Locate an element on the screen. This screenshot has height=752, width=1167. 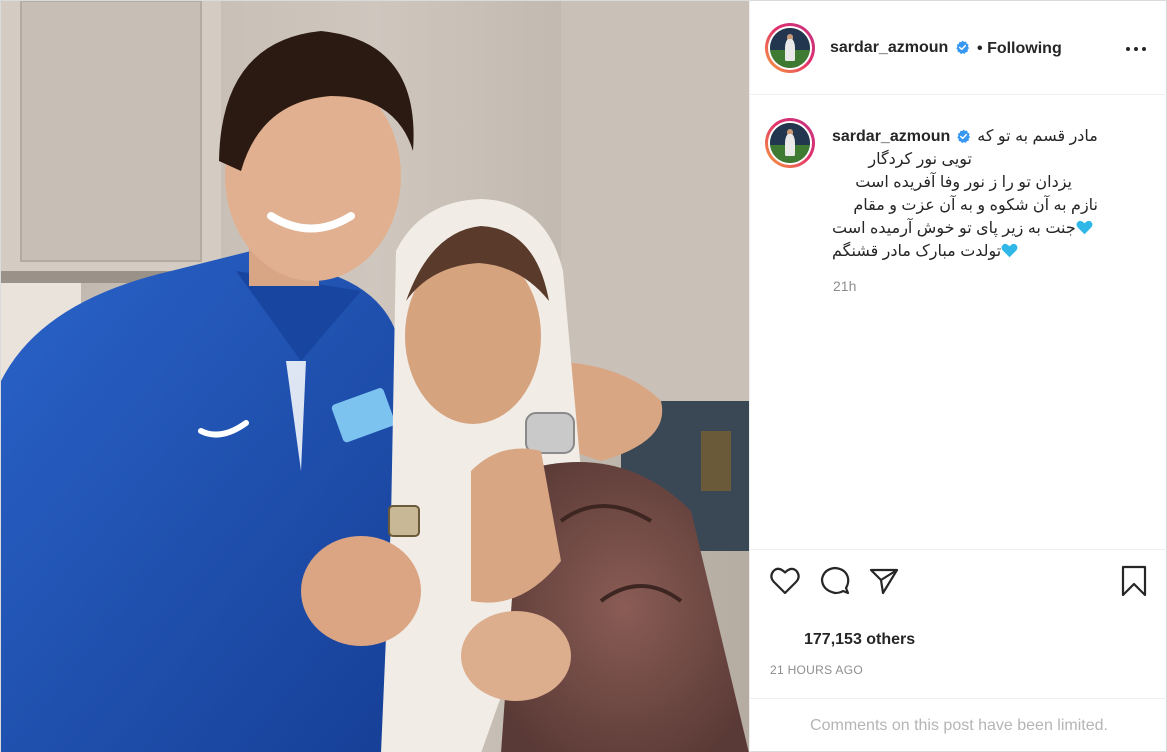
caption-line-1: مادر قسم به تو که is located at coordinates (1037, 136).